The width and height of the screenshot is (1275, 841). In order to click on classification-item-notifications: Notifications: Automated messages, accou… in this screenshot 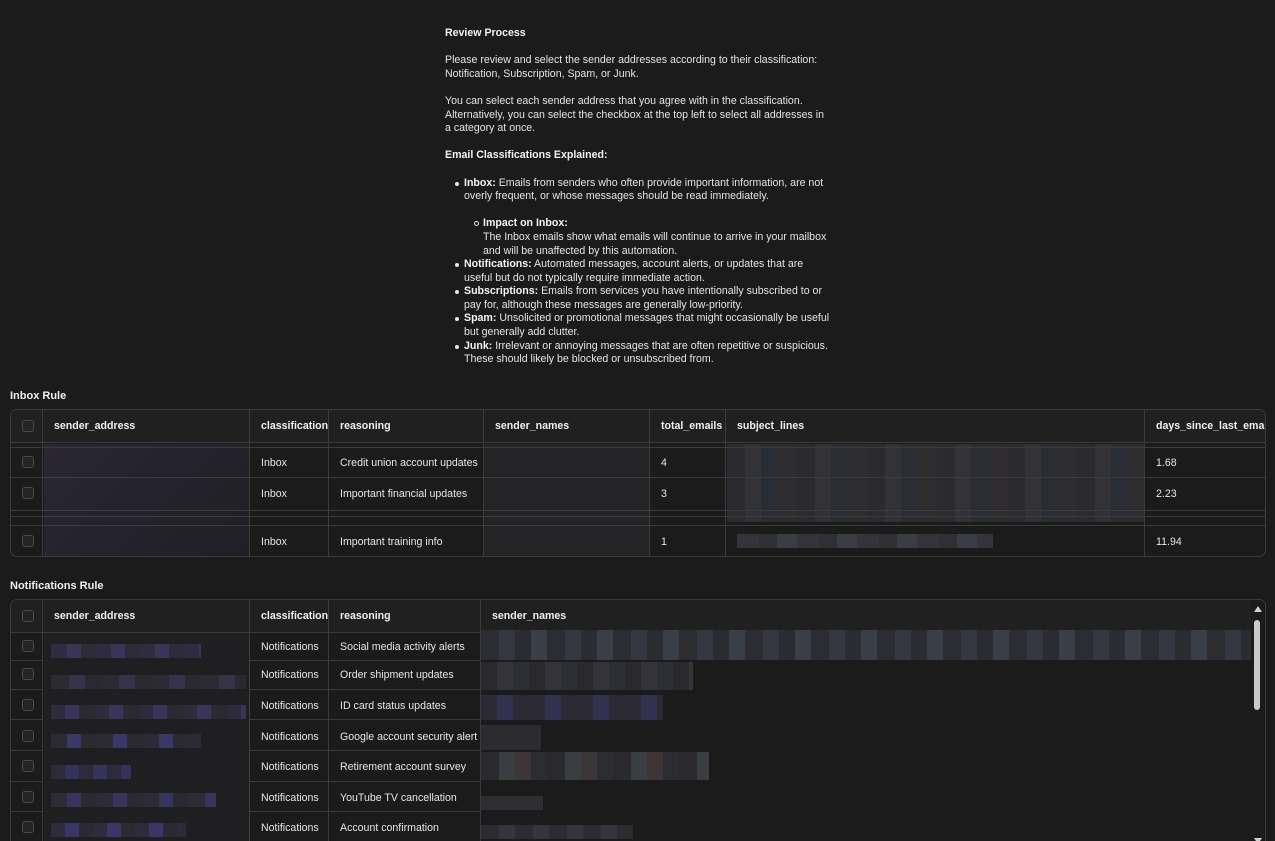, I will do `click(642, 271)`.